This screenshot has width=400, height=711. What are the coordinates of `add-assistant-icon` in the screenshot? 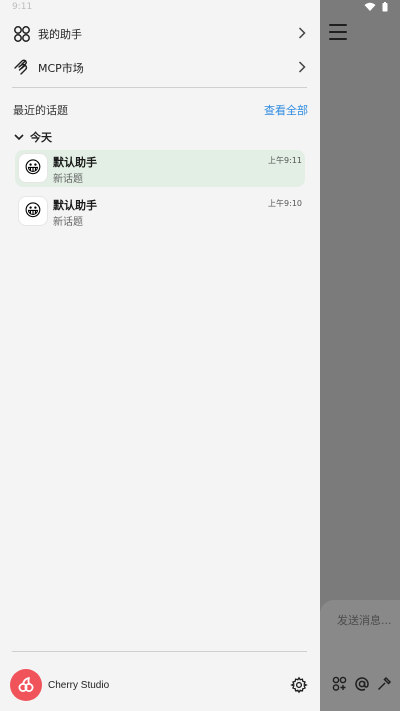 It's located at (340, 684).